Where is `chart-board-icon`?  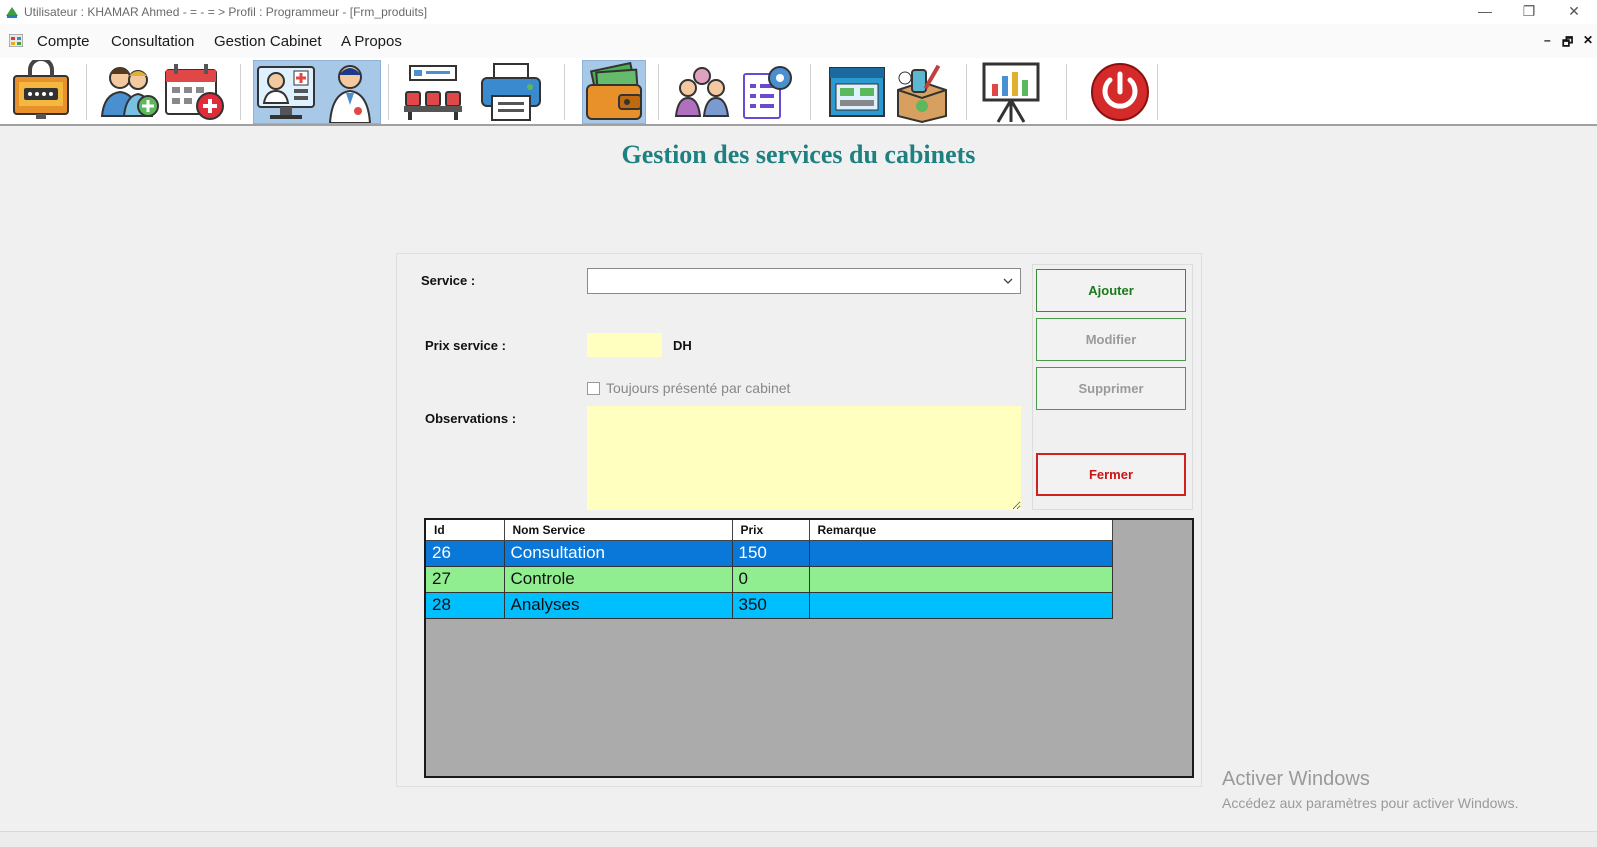 chart-board-icon is located at coordinates (1011, 92).